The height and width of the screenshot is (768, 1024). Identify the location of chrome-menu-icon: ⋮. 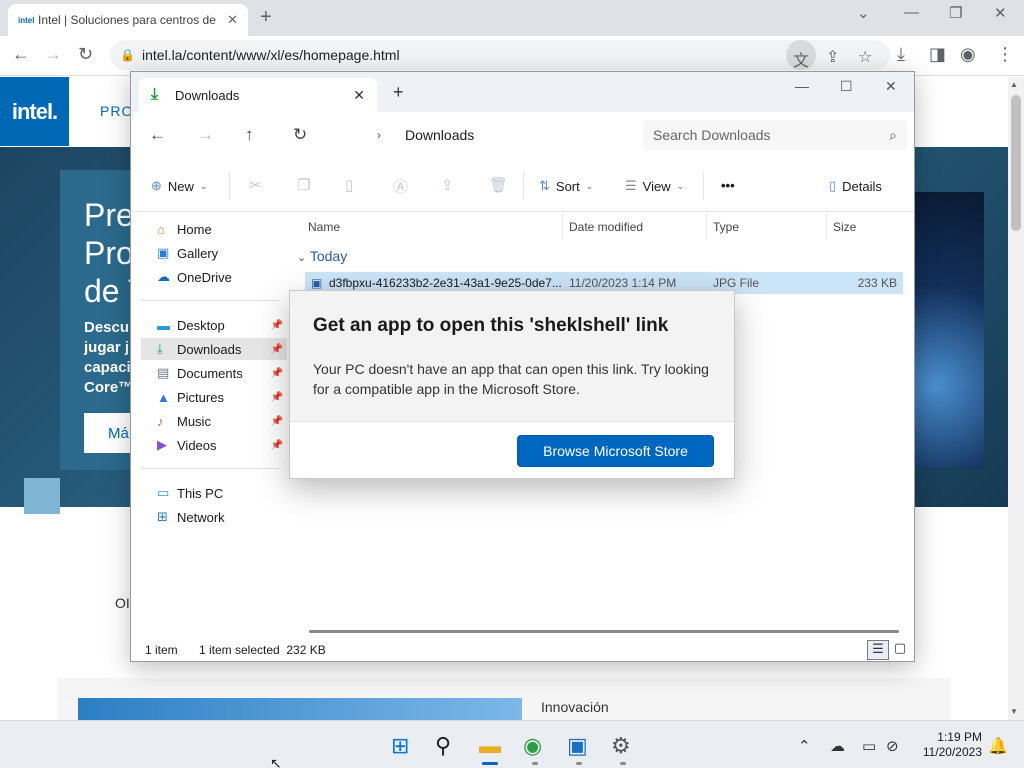
(1005, 54).